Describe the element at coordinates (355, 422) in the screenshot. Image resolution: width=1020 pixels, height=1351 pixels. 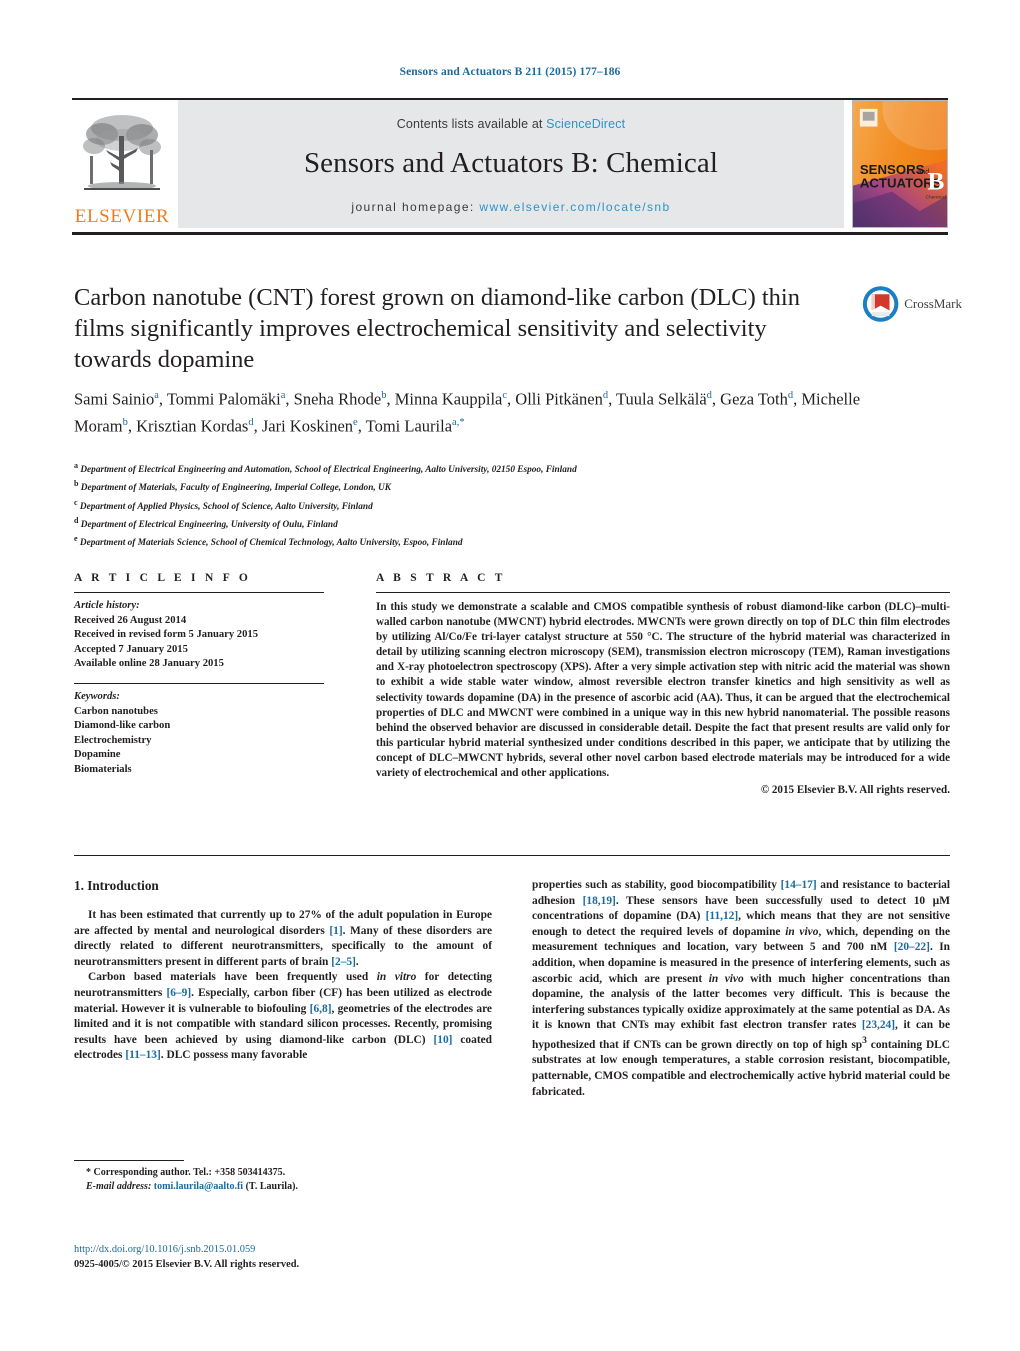
I see `author-affiliation-mark: e` at that location.